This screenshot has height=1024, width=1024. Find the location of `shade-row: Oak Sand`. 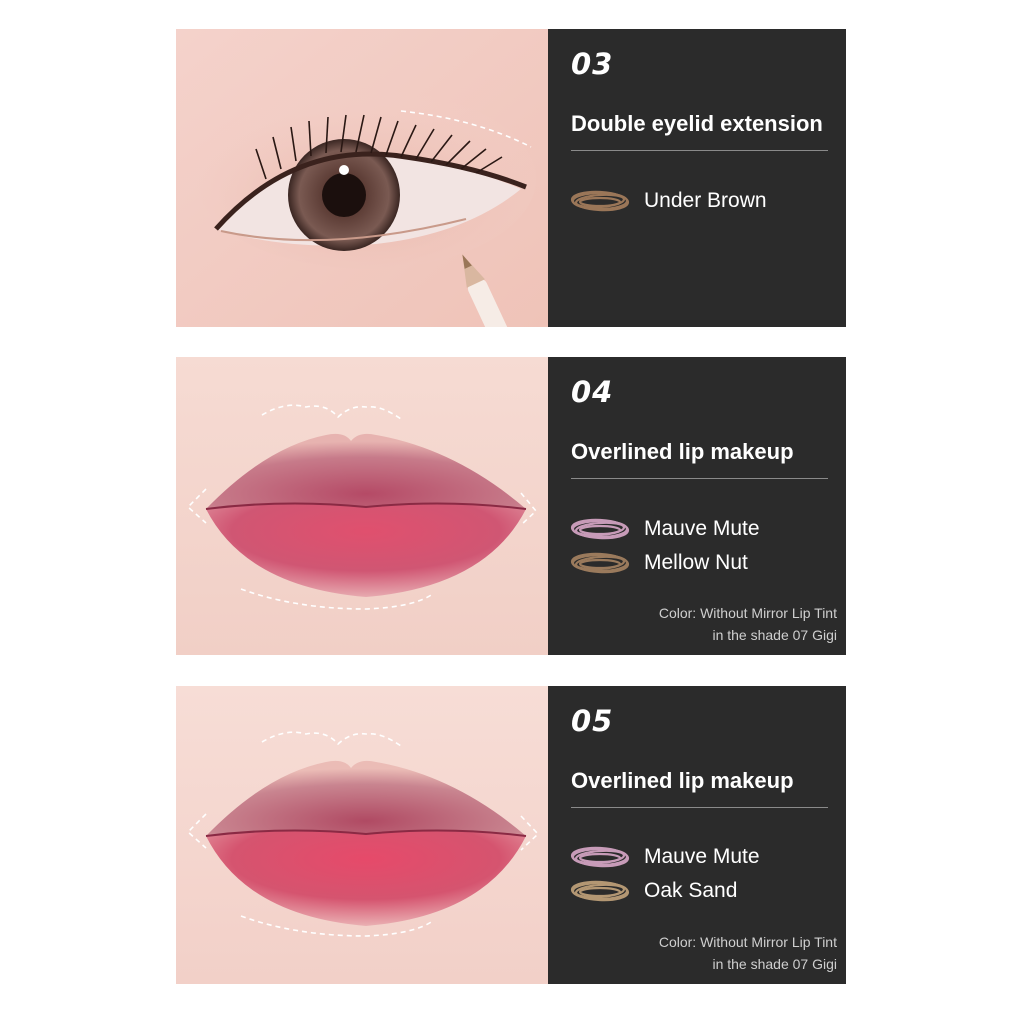

shade-row: Oak Sand is located at coordinates (653, 891).